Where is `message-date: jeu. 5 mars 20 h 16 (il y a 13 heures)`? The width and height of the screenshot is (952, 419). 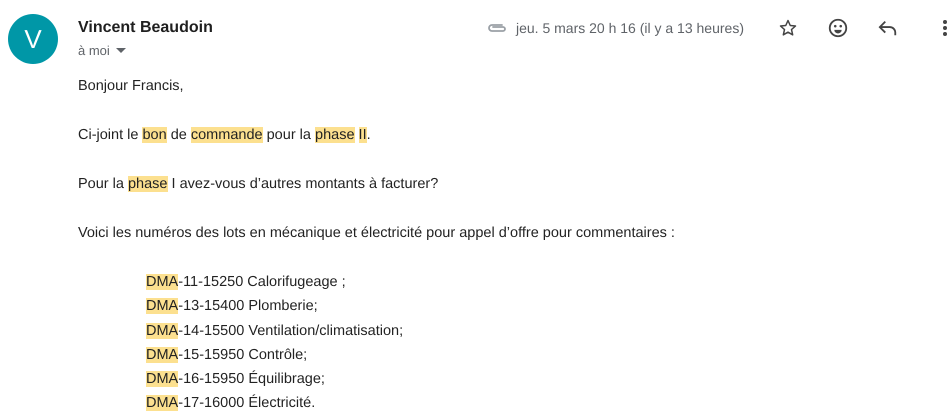
message-date: jeu. 5 mars 20 h 16 (il y a 13 heures) is located at coordinates (630, 28).